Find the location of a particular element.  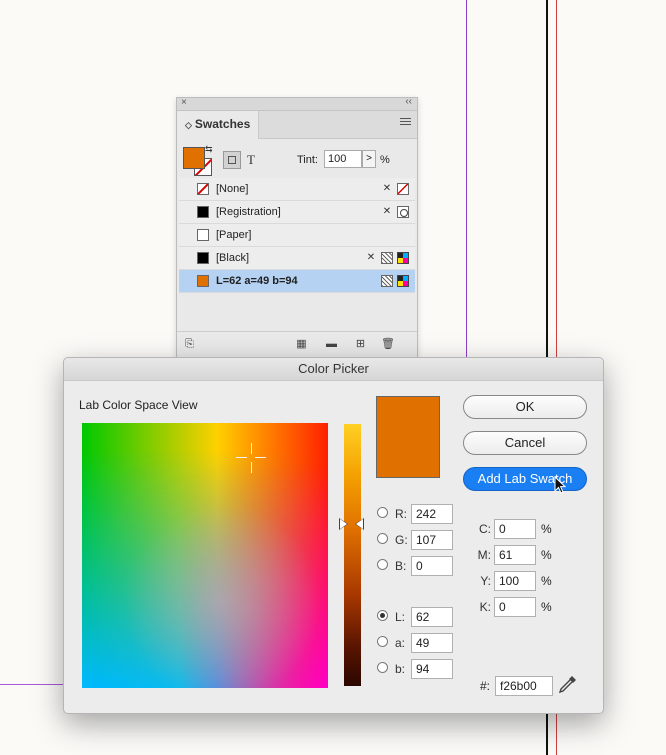

slider-handle-right is located at coordinates (359, 524).